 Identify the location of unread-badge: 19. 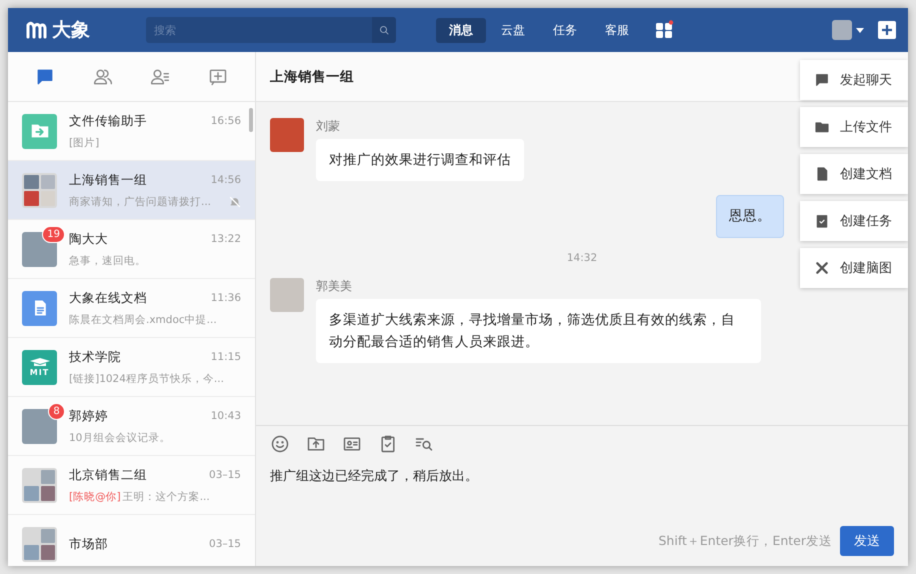
(53, 234).